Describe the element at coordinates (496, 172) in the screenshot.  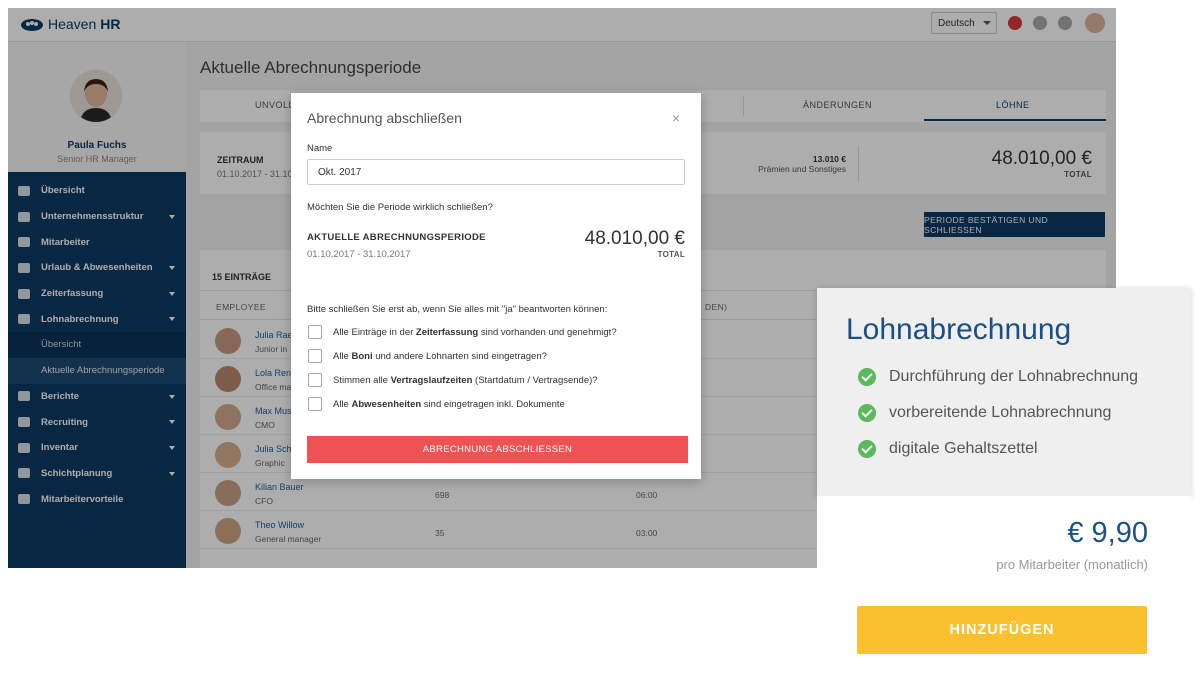
I see `name-input` at that location.